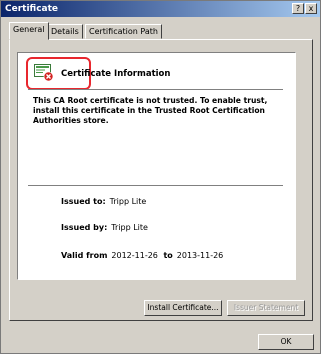  Describe the element at coordinates (168, 255) in the screenshot. I see `valid-to-label: to` at that location.